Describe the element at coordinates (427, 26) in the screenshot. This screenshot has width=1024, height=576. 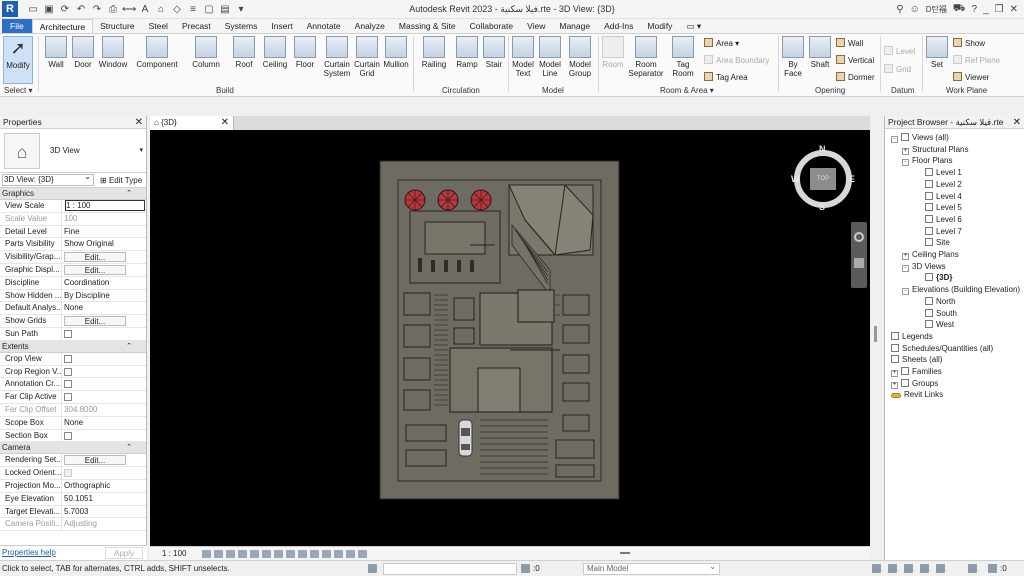
I see `tab-massing-site: Massing & Site` at that location.